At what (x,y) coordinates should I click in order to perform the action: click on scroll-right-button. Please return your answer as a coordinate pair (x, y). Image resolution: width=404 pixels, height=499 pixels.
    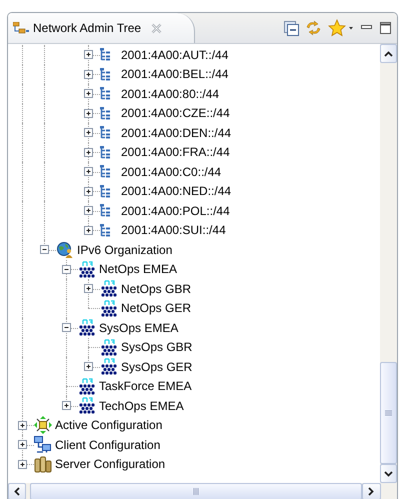
    Looking at the image, I should click on (371, 491).